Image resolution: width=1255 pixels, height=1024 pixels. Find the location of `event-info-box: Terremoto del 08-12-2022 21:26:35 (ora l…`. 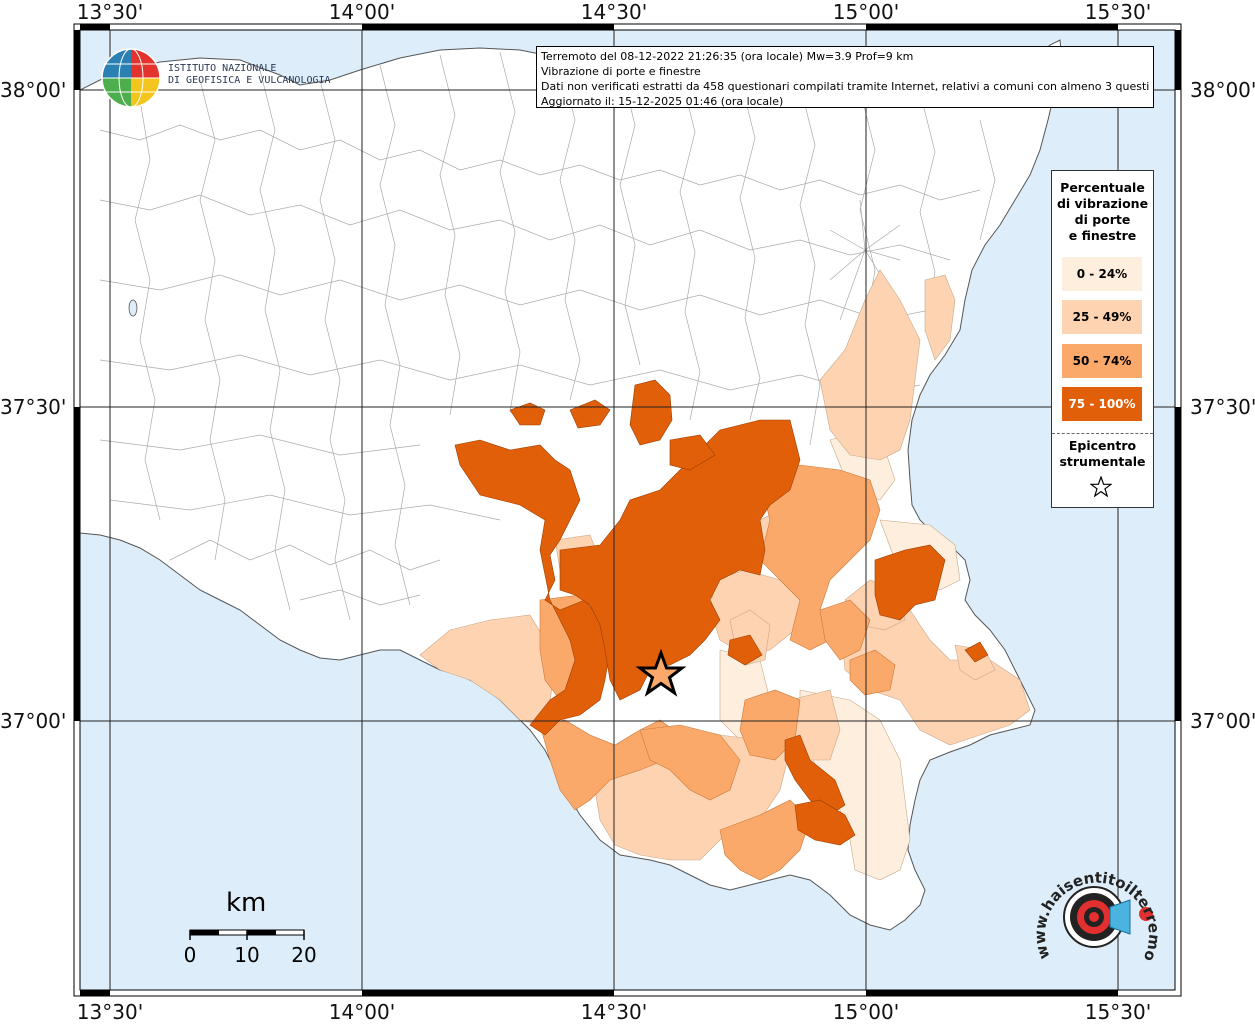

event-info-box: Terremoto del 08-12-2022 21:26:35 (ora l… is located at coordinates (845, 77).